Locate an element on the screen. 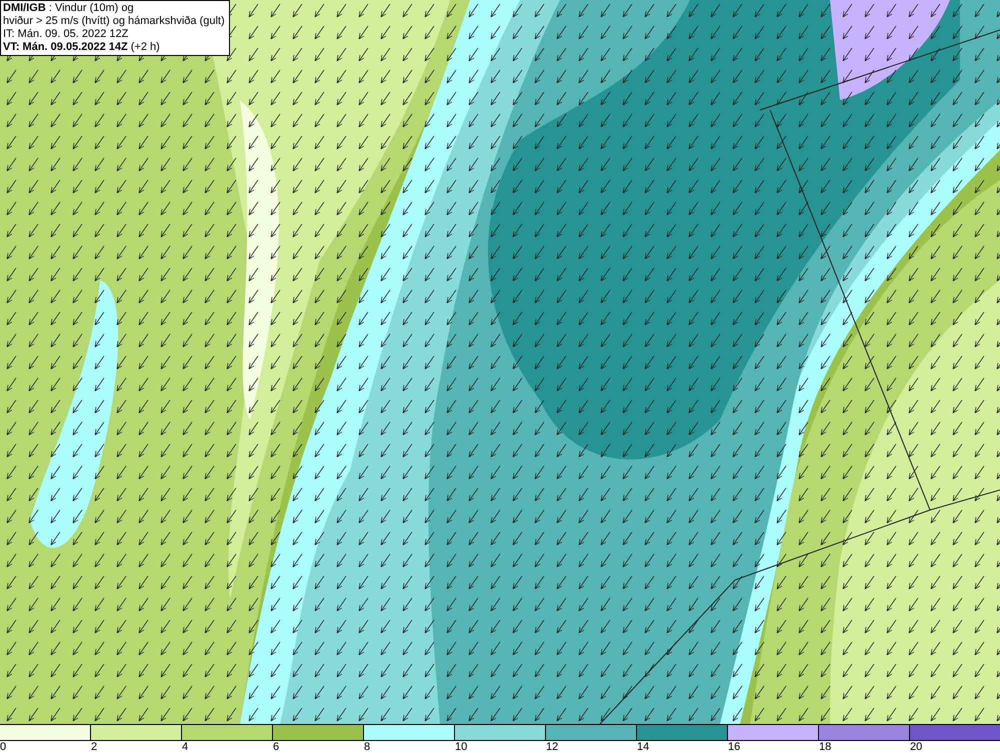 The width and height of the screenshot is (1000, 753). legend-label: 20 is located at coordinates (916, 747).